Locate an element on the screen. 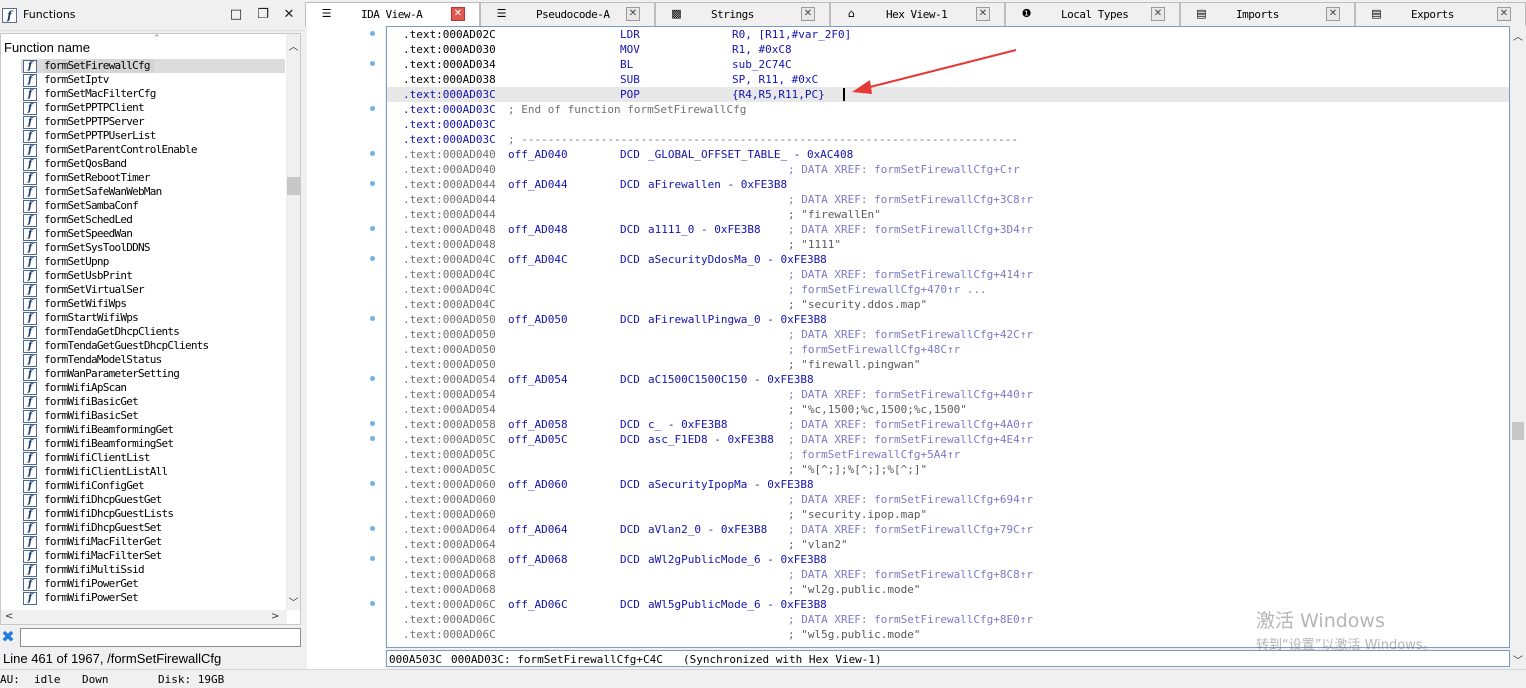 The image size is (1526, 688). function-list-item: f formWifiMultiSsid is located at coordinates (144, 570).